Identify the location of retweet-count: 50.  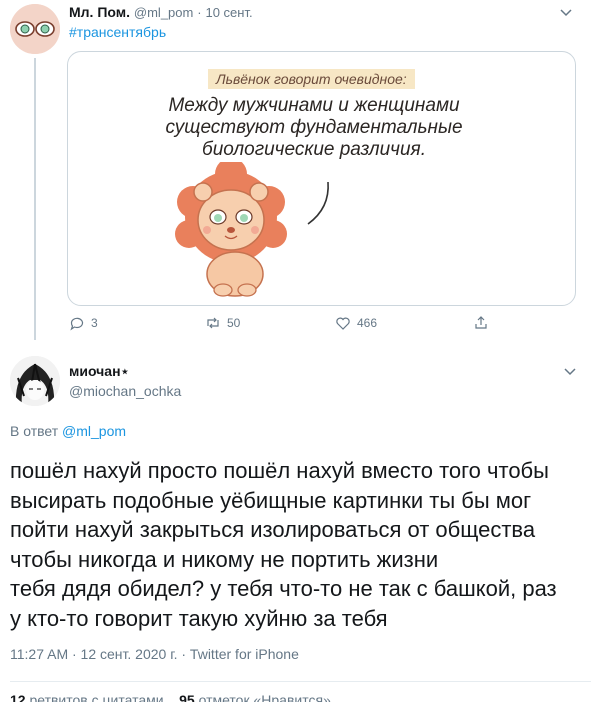
(234, 323).